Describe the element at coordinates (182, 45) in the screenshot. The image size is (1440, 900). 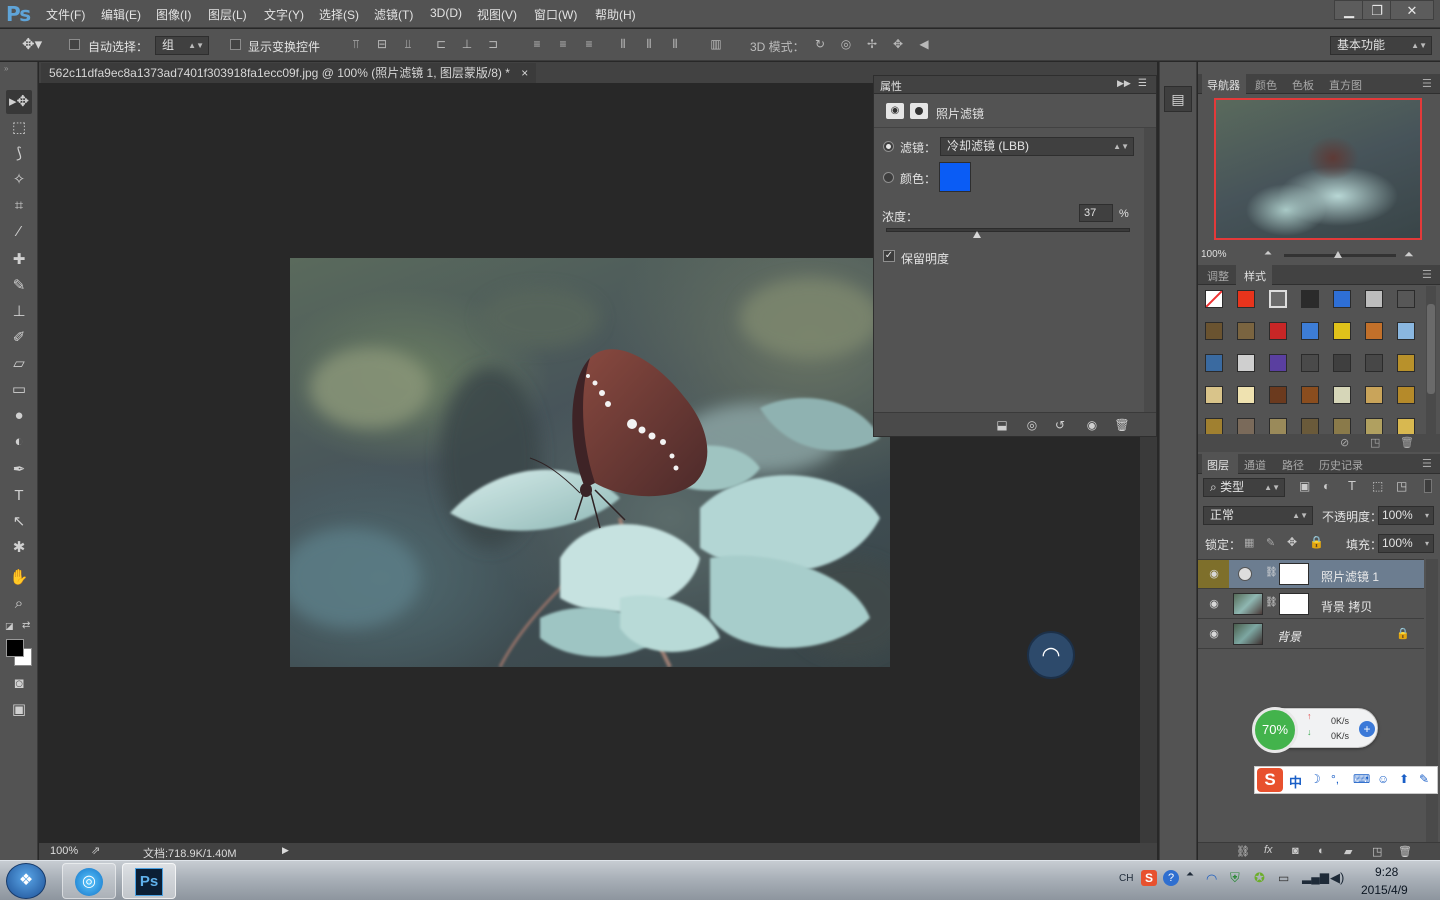
I see `auto-select-dropdown: 组 ▲▼` at that location.